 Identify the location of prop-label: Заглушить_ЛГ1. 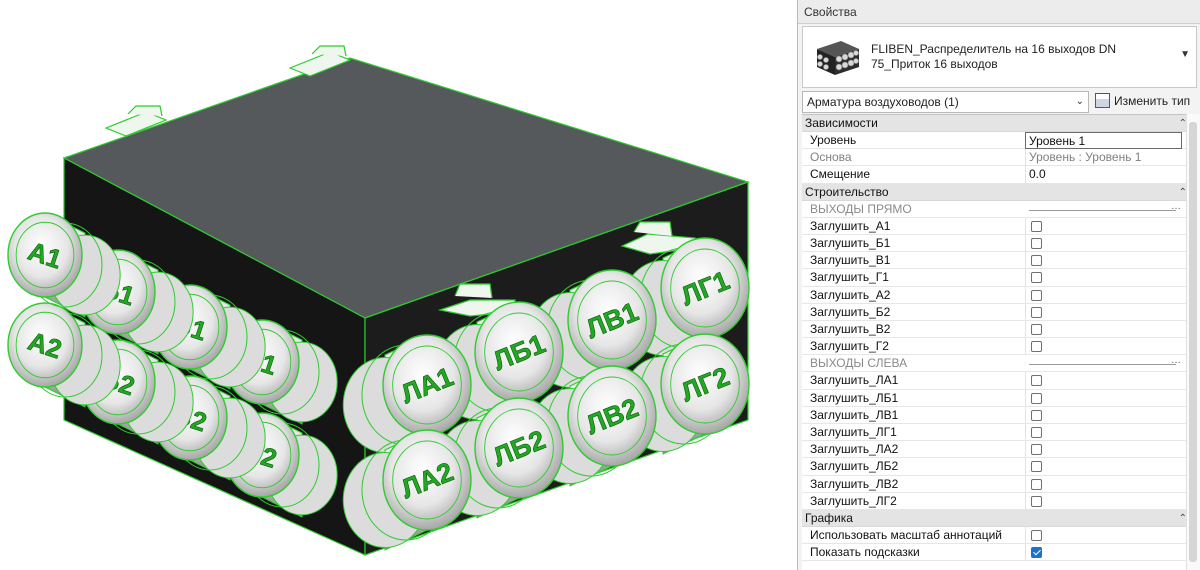
(853, 432).